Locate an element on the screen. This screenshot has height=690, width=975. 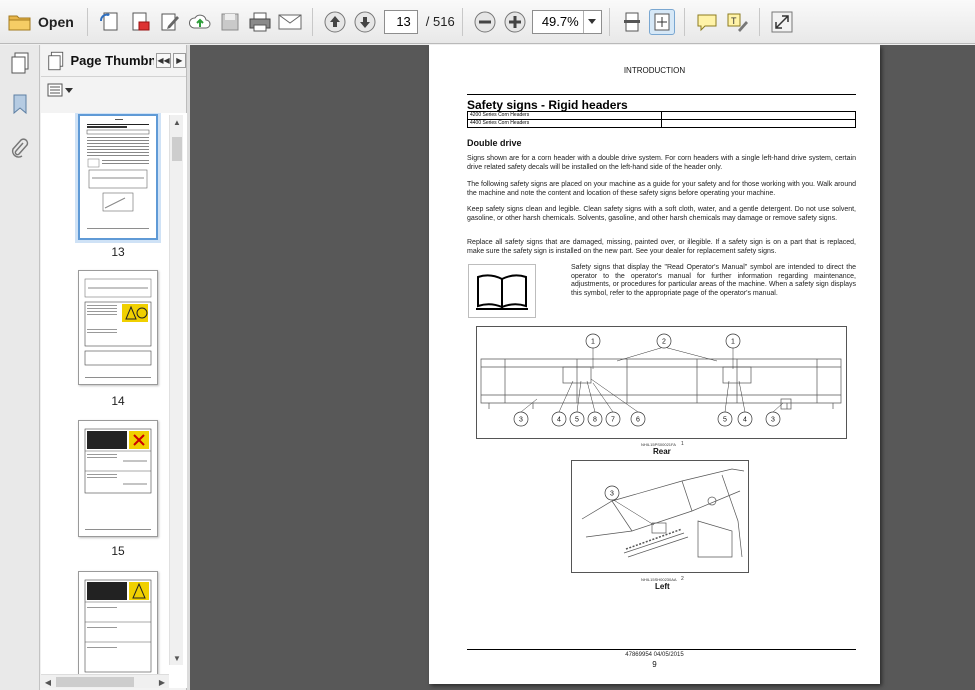
thumbnail-options is located at coordinates (113, 90).